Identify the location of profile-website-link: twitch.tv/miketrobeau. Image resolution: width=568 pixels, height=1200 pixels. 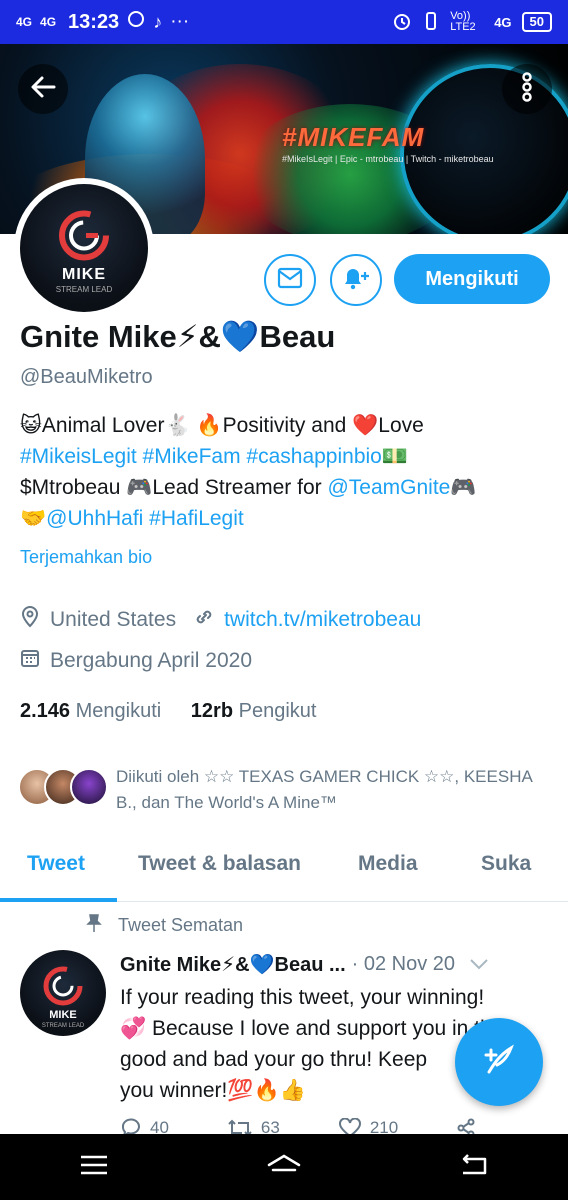
(322, 620).